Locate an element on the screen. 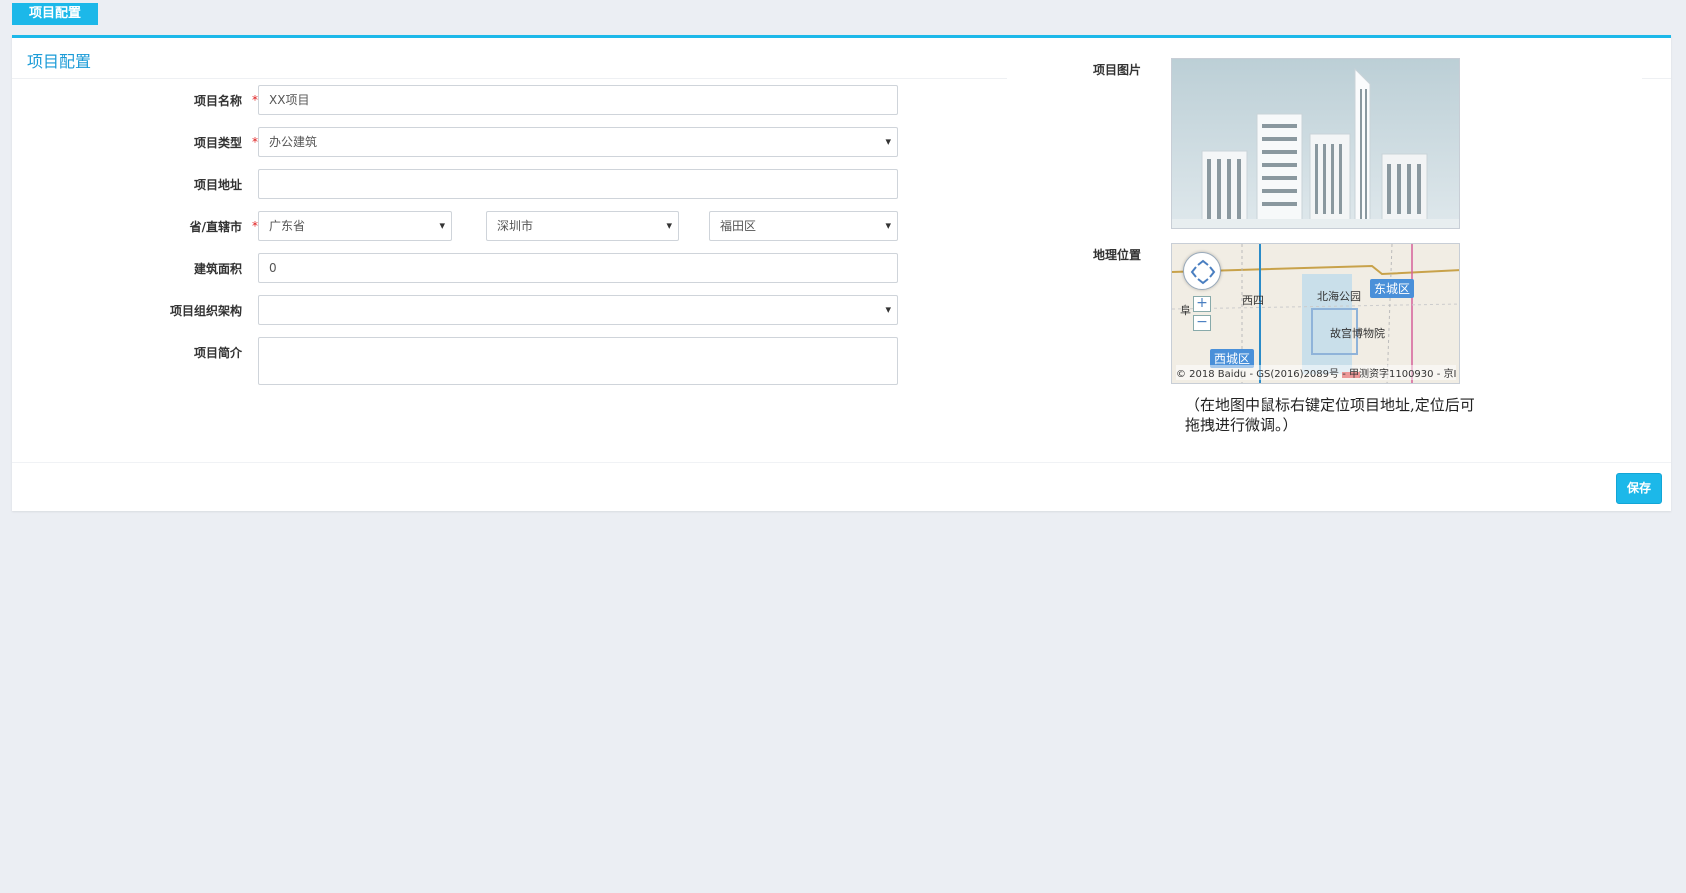  district-value: 福田区 is located at coordinates (738, 226).